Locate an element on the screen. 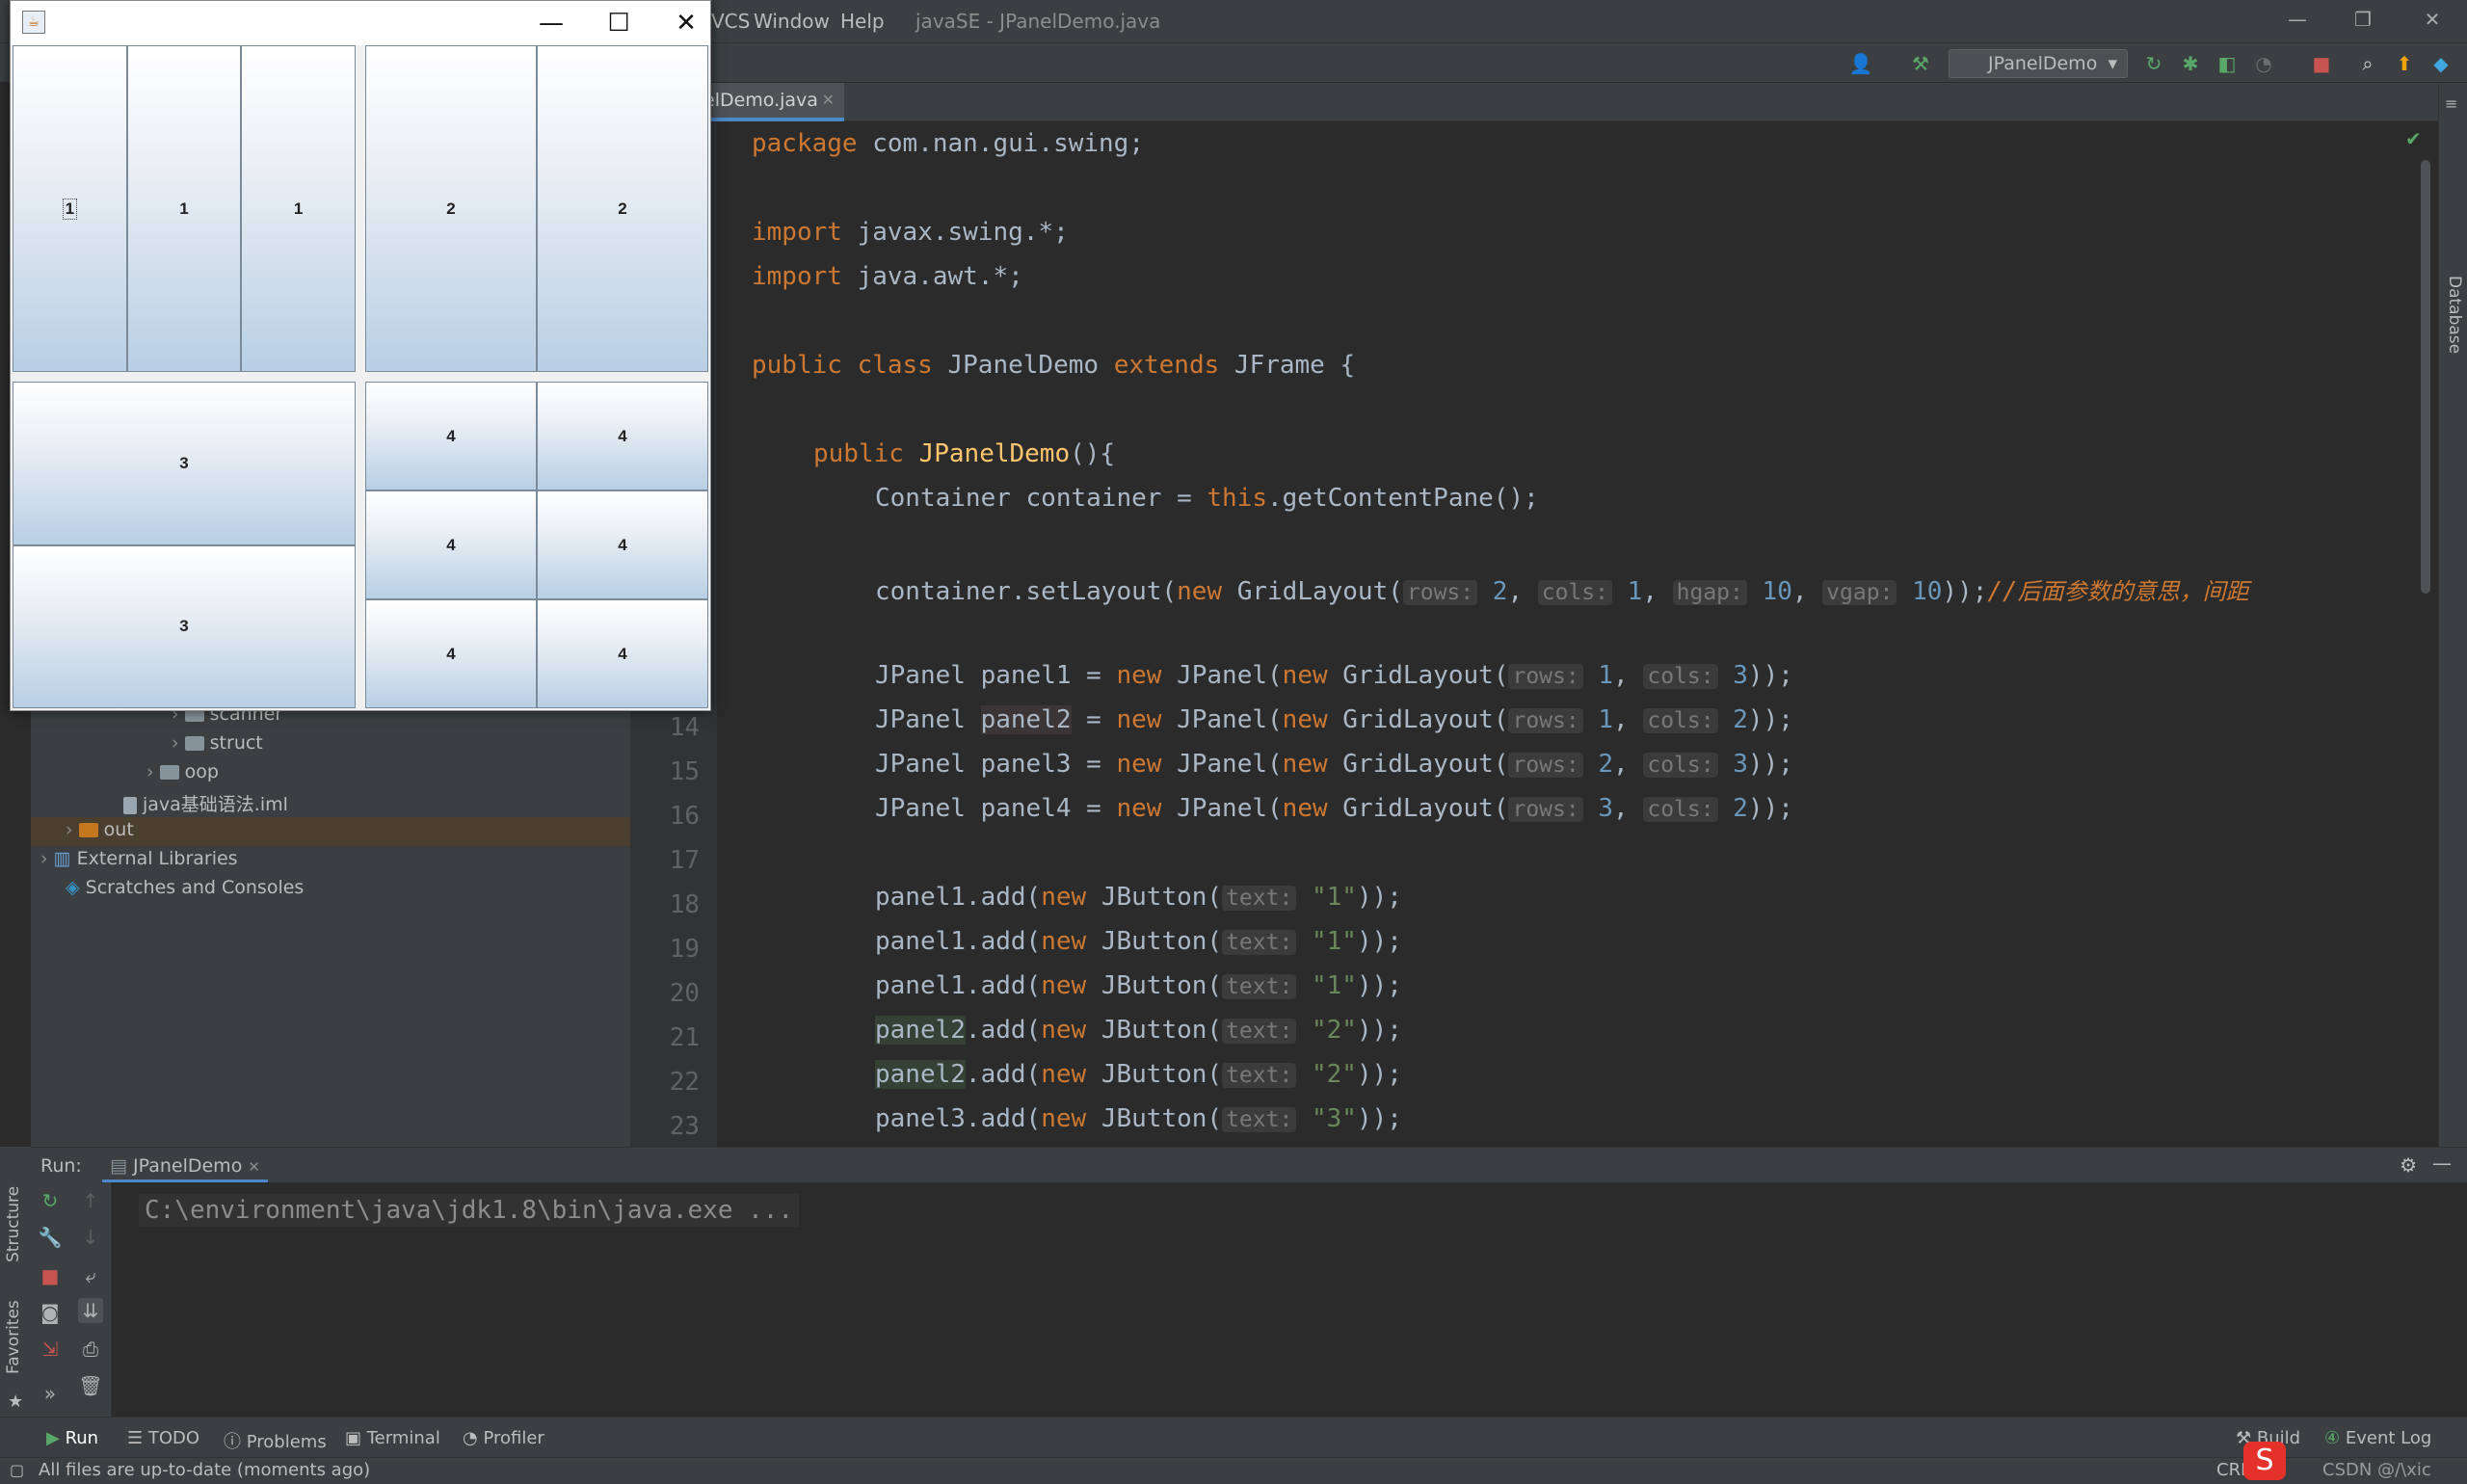 The height and width of the screenshot is (1484, 2467). tab-problems: ⓘ Problems is located at coordinates (275, 1440).